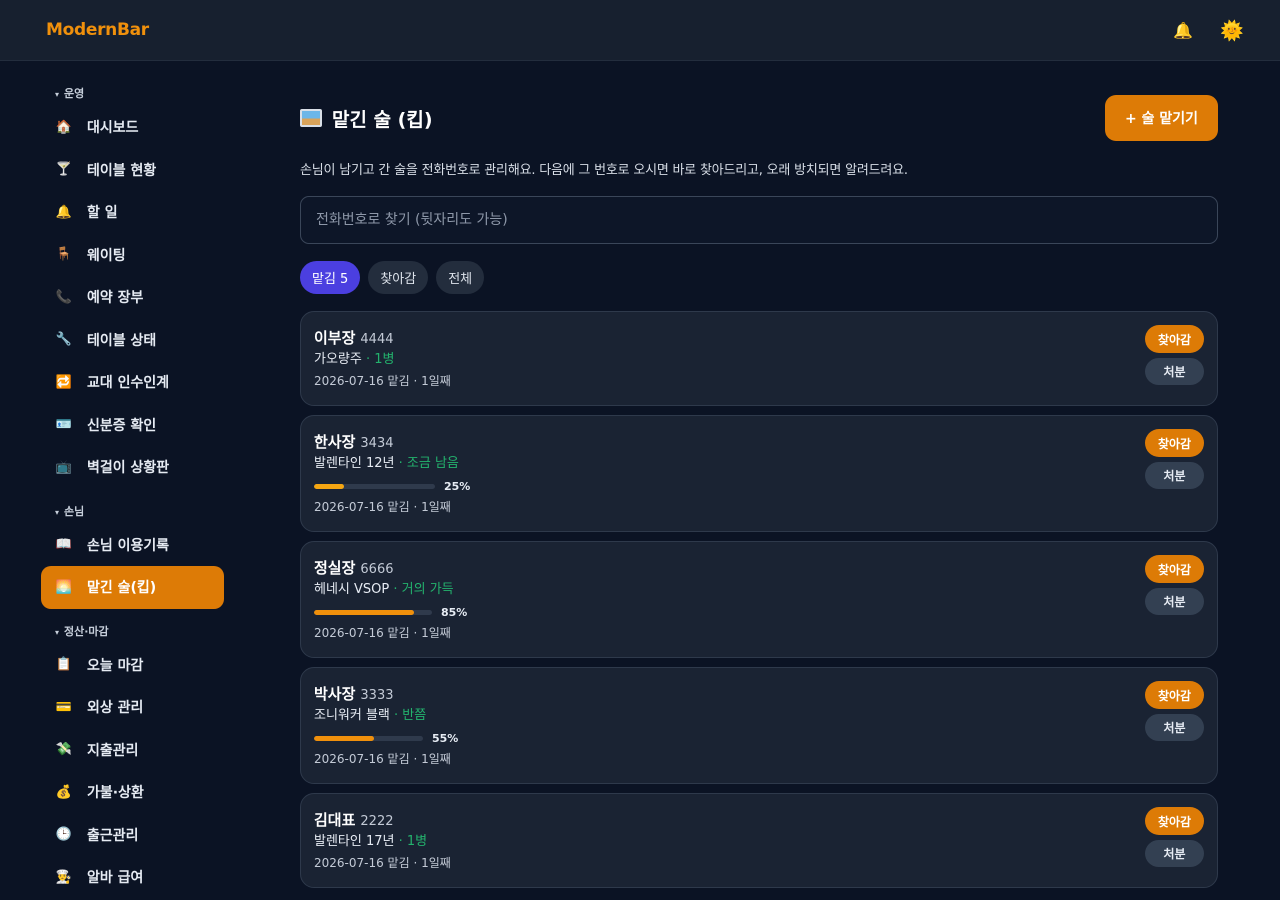 The width and height of the screenshot is (1280, 900). Describe the element at coordinates (120, 512) in the screenshot. I see `sidebar-section-title: ▾ 손님` at that location.